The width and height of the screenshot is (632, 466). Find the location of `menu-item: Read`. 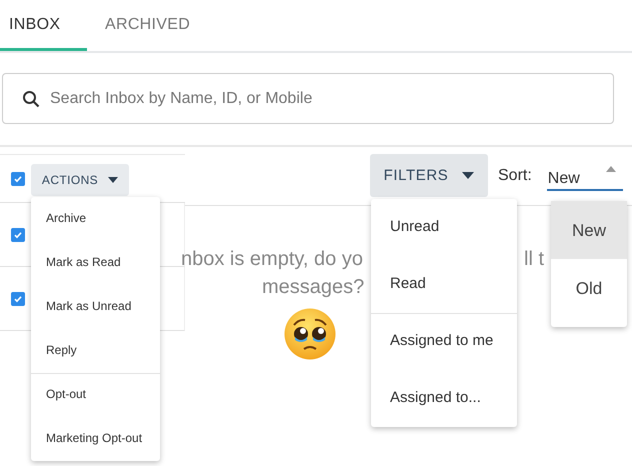

menu-item: Read is located at coordinates (444, 284).